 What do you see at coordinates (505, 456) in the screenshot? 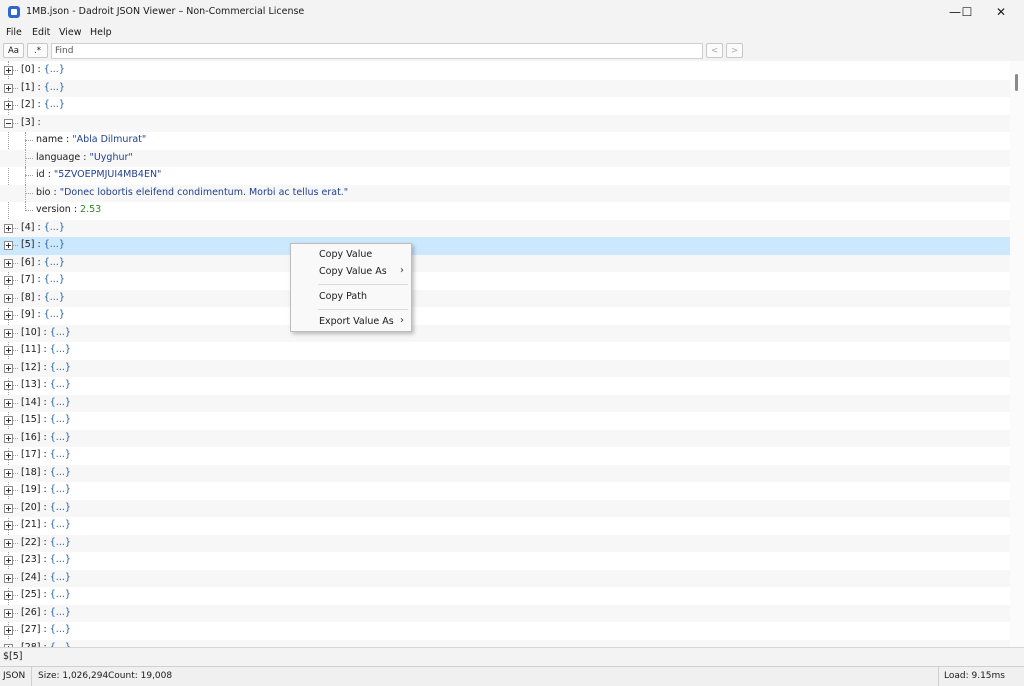
I see `tree-node: [17] : {...}` at bounding box center [505, 456].